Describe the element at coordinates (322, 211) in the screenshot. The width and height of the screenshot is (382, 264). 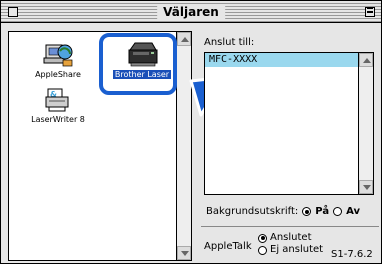
I see `background-printing-on-label: På` at that location.